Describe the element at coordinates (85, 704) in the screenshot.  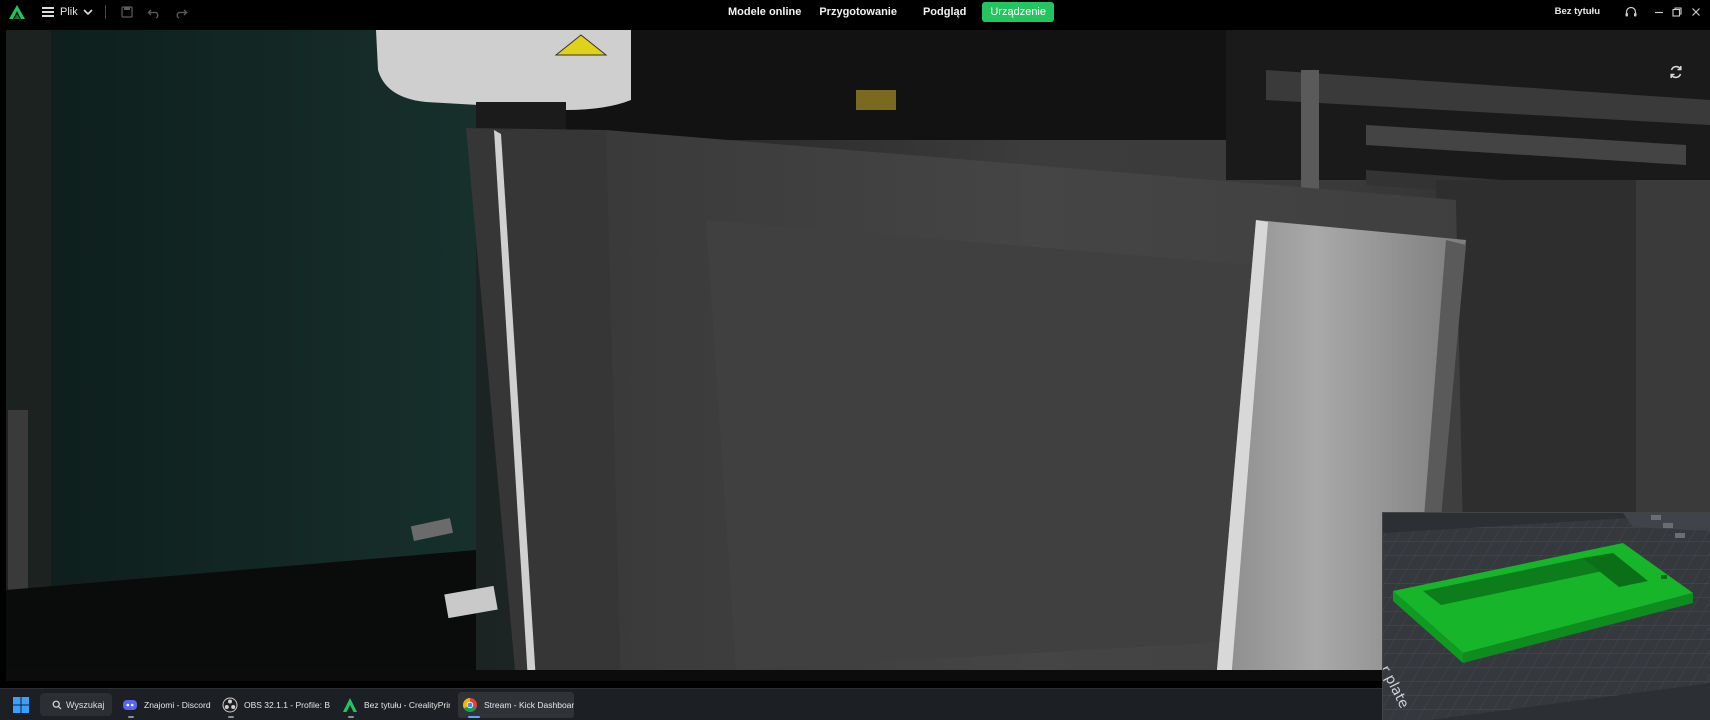
I see `search-label: Wyszukaj` at that location.